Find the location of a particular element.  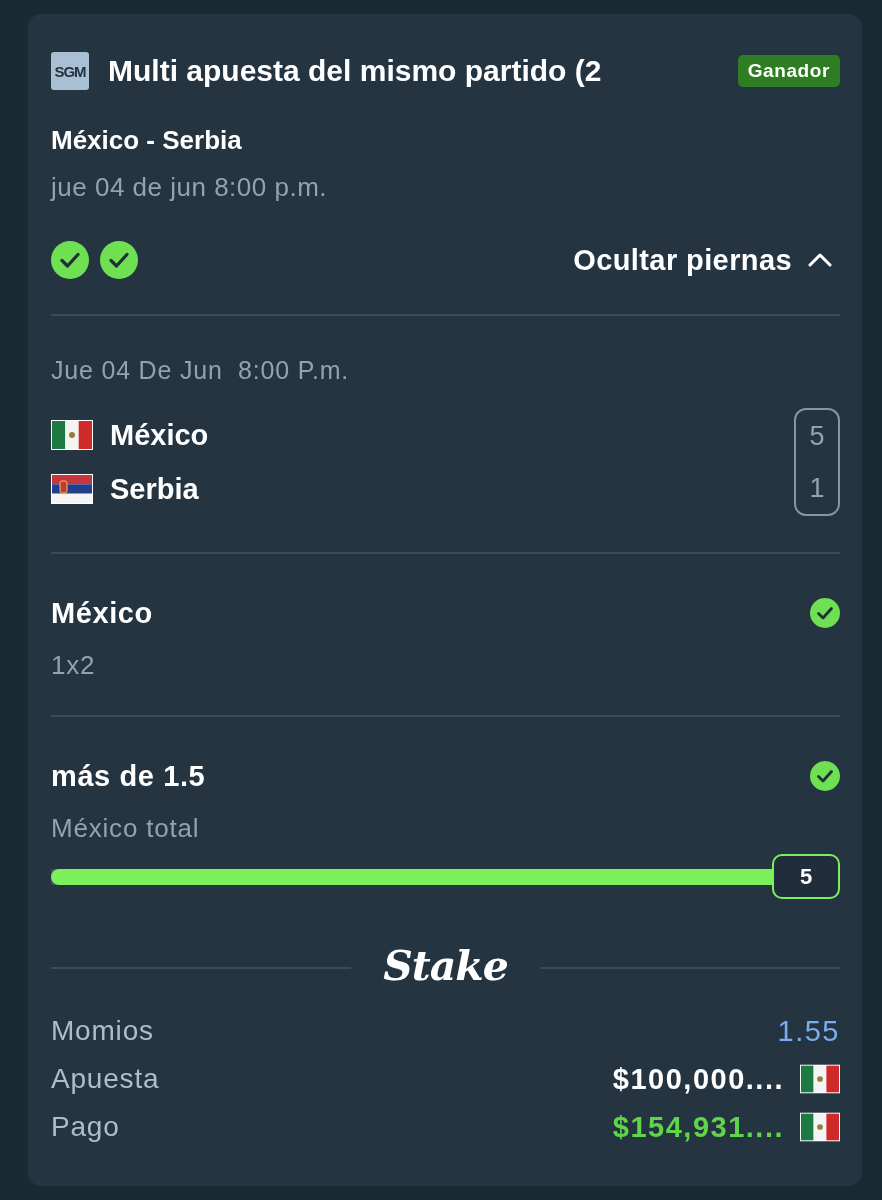

score-text: 5 is located at coordinates (817, 436).